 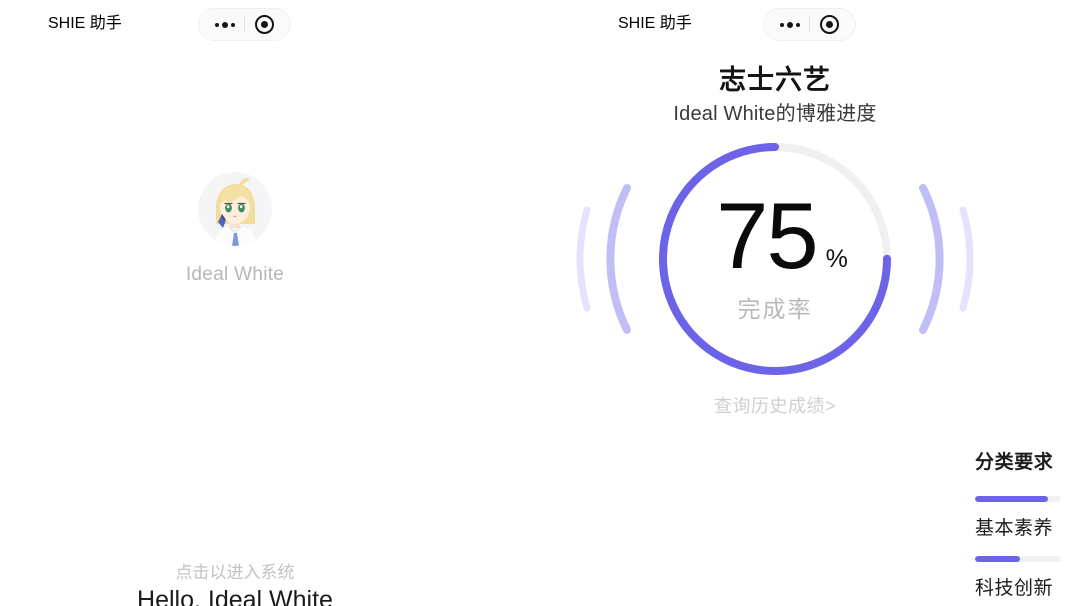 What do you see at coordinates (85, 23) in the screenshot?
I see `left-nav-title: SHIE 助手` at bounding box center [85, 23].